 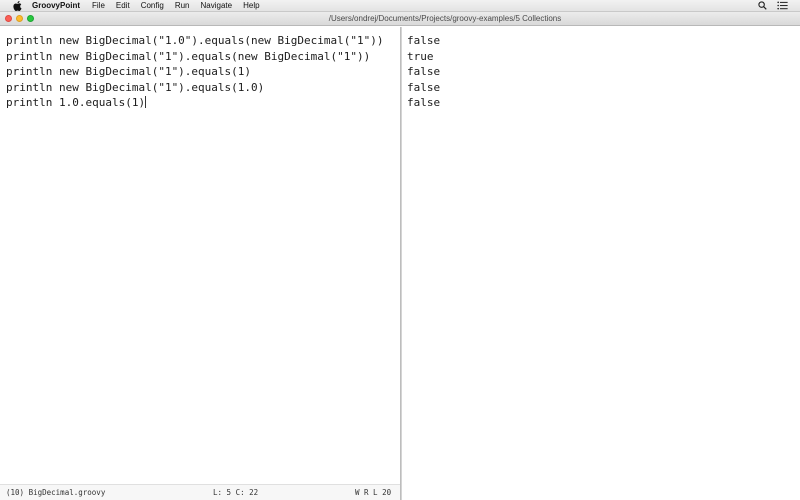 I want to click on output-line-3: false, so click(x=424, y=71).